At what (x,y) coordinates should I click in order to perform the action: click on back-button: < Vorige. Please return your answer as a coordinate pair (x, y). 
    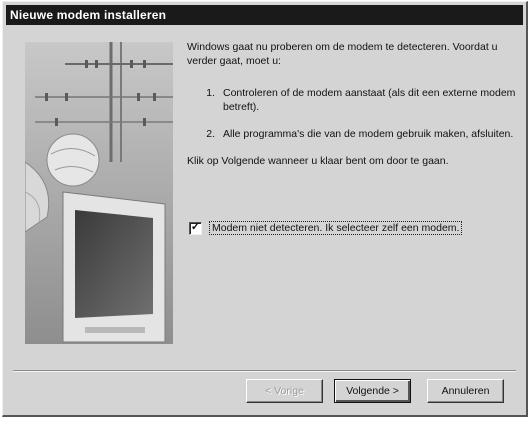
    Looking at the image, I should click on (284, 391).